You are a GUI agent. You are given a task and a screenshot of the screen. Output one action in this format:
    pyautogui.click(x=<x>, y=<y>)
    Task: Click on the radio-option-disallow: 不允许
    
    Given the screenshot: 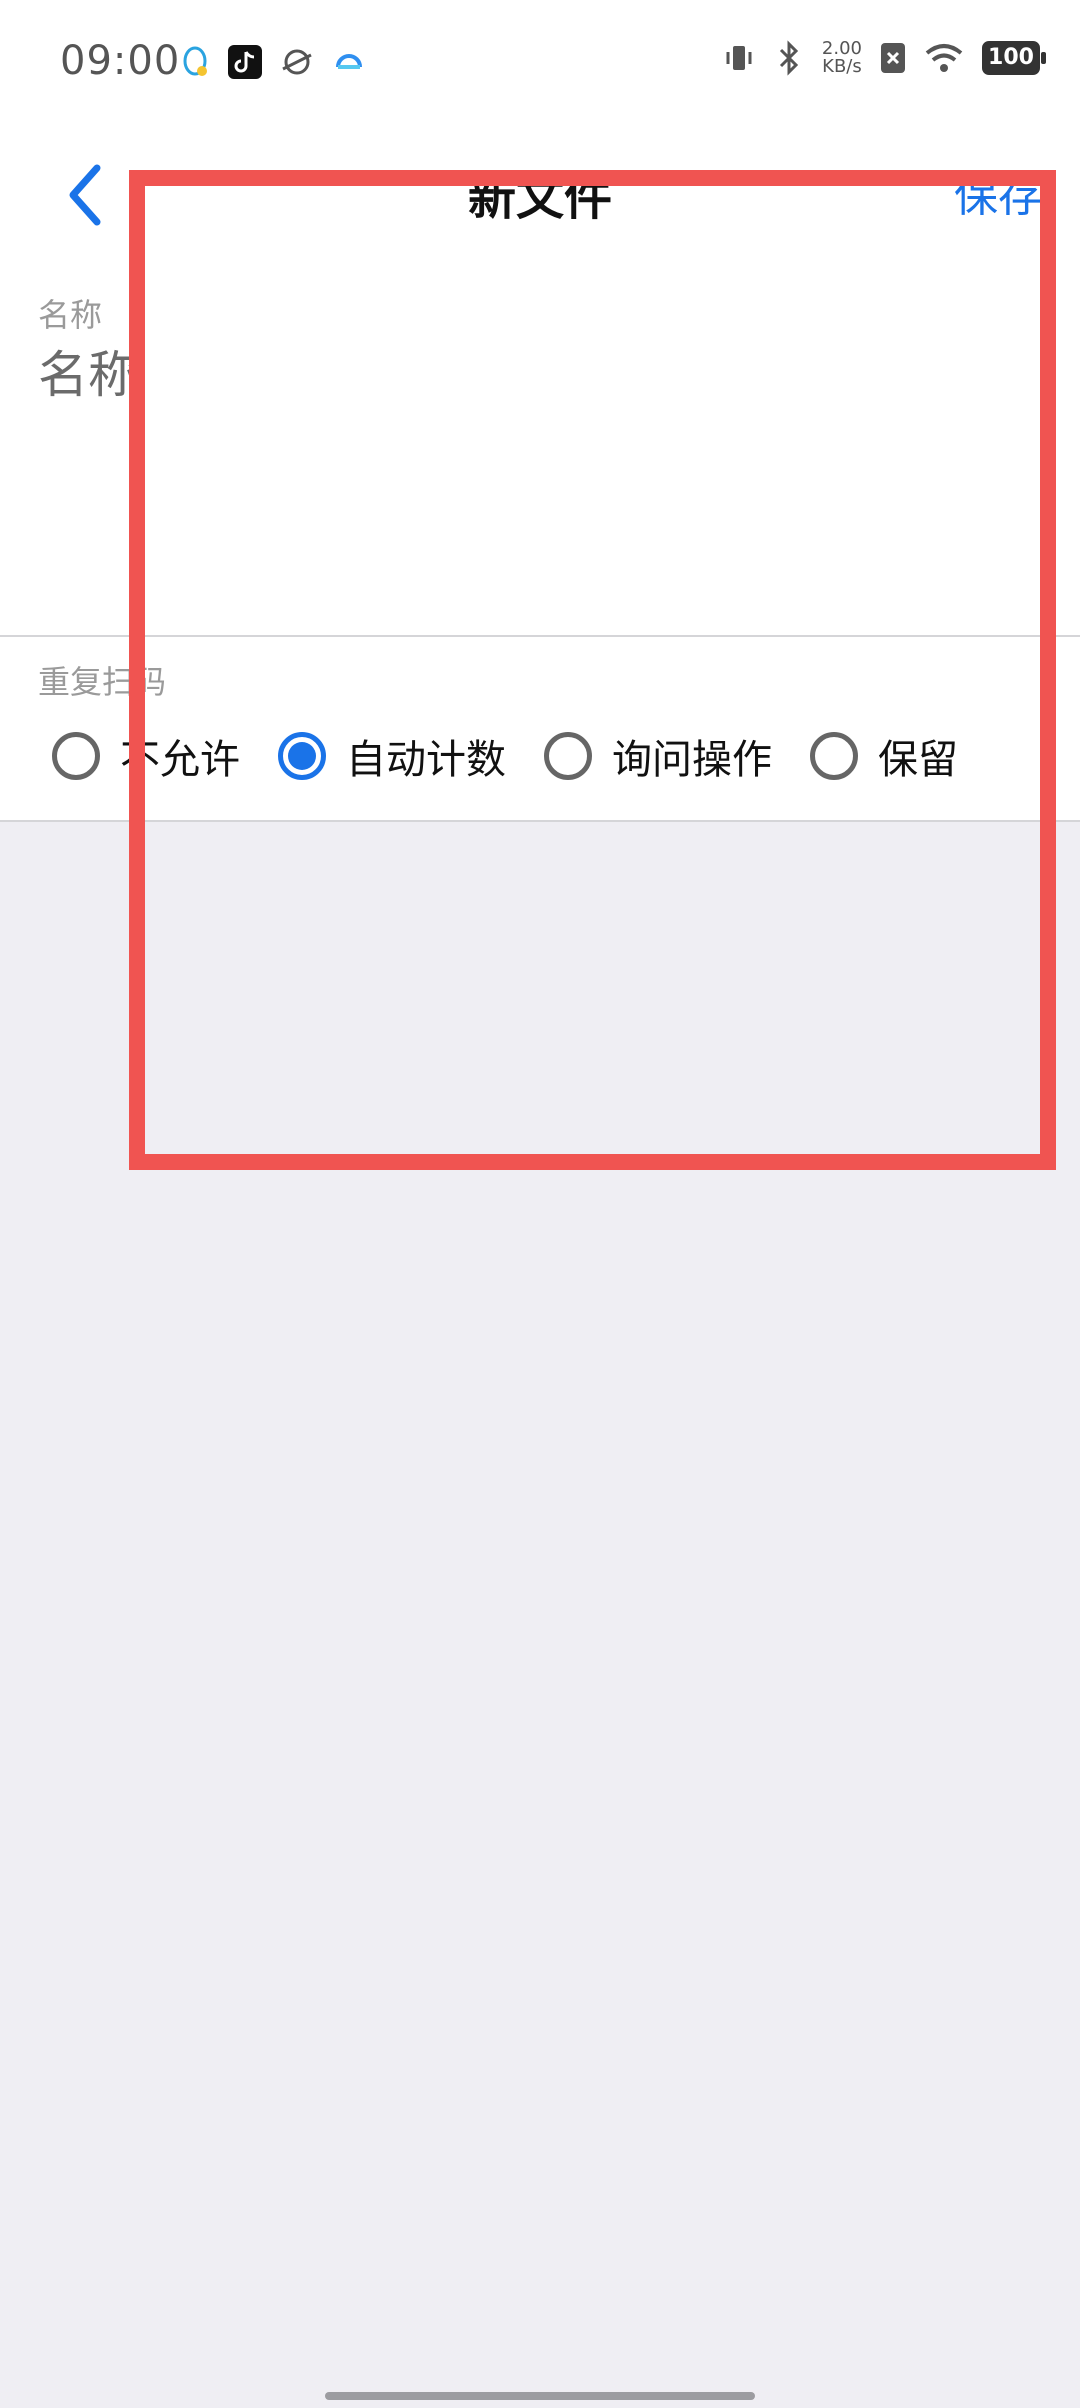 What is the action you would take?
    pyautogui.click(x=146, y=756)
    